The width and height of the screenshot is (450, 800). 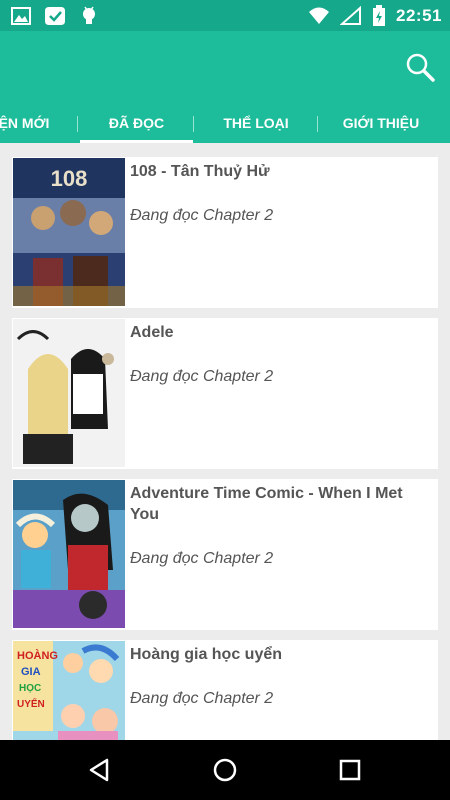 What do you see at coordinates (152, 332) in the screenshot?
I see `comic-title: Adele` at bounding box center [152, 332].